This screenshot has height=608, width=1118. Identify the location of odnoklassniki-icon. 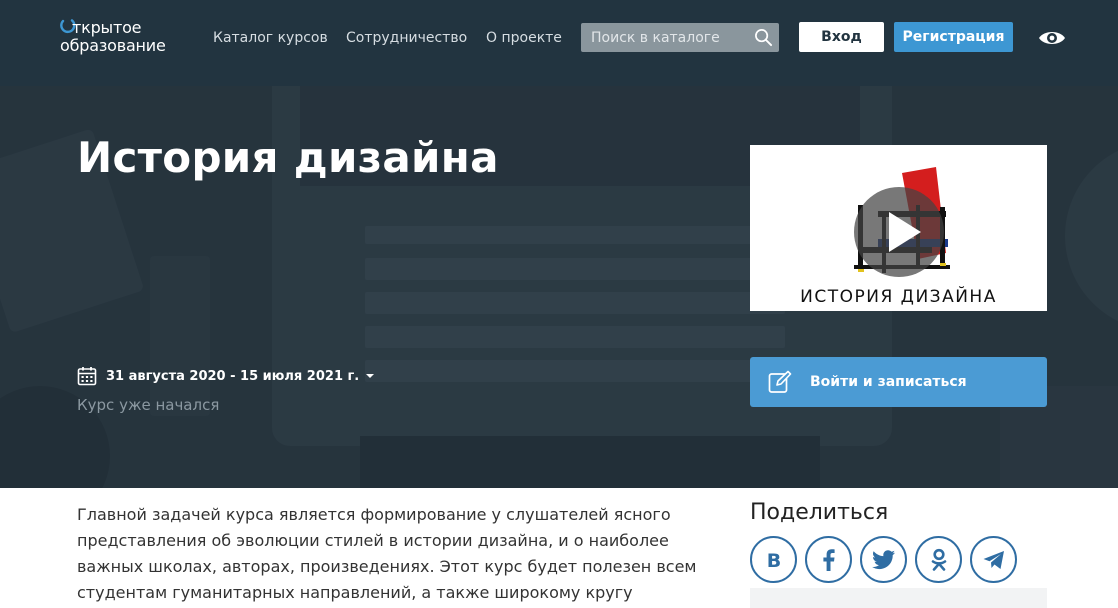
(938, 559).